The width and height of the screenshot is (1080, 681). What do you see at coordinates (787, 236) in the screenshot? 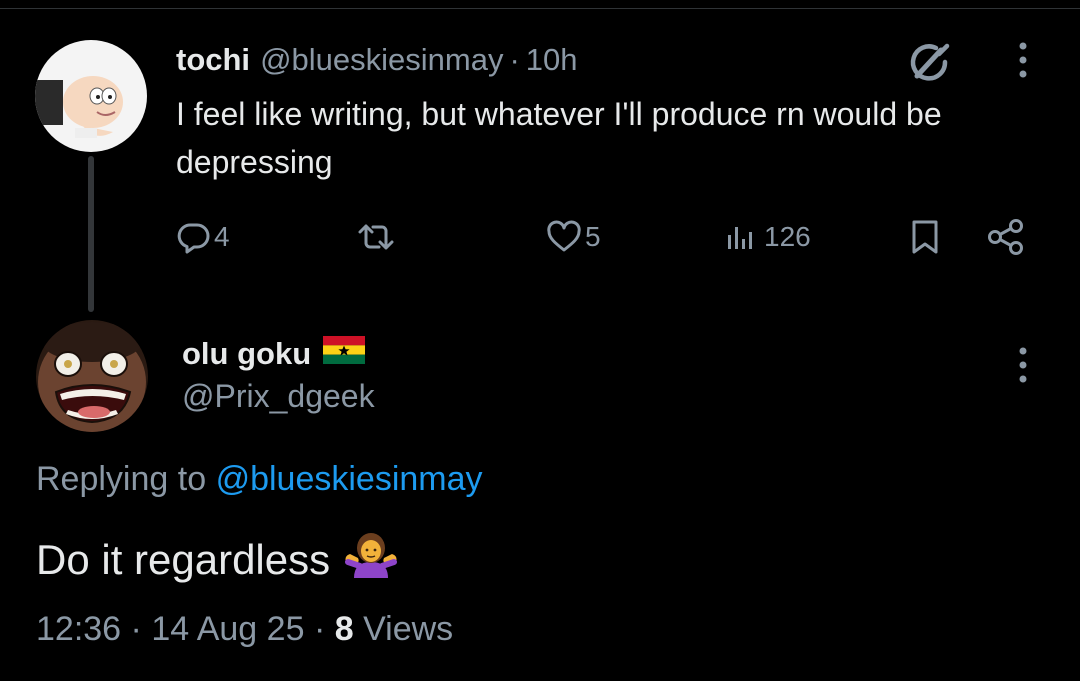
I see `views-count: 126` at bounding box center [787, 236].